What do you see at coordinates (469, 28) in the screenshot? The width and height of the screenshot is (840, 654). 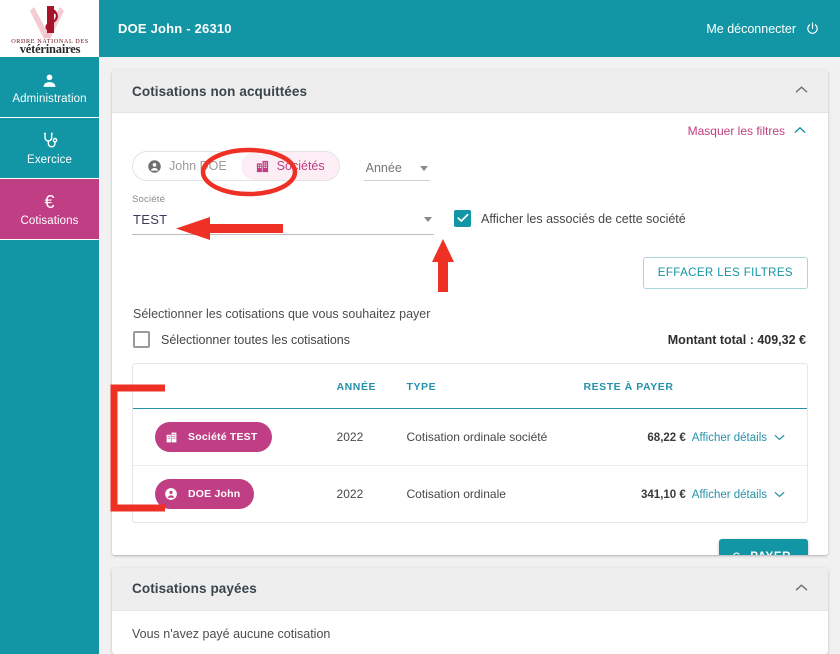 I see `topbar: DOE John - 26310 Me déconnecter` at bounding box center [469, 28].